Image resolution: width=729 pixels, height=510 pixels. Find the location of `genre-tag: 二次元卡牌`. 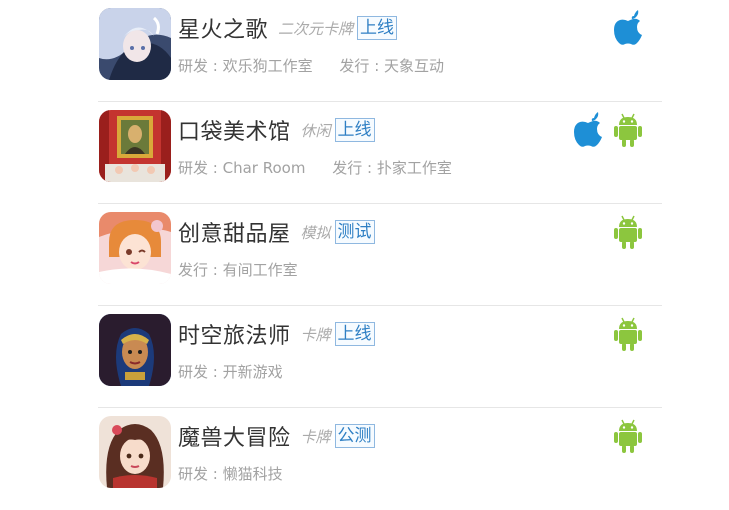

genre-tag: 二次元卡牌 is located at coordinates (316, 28).